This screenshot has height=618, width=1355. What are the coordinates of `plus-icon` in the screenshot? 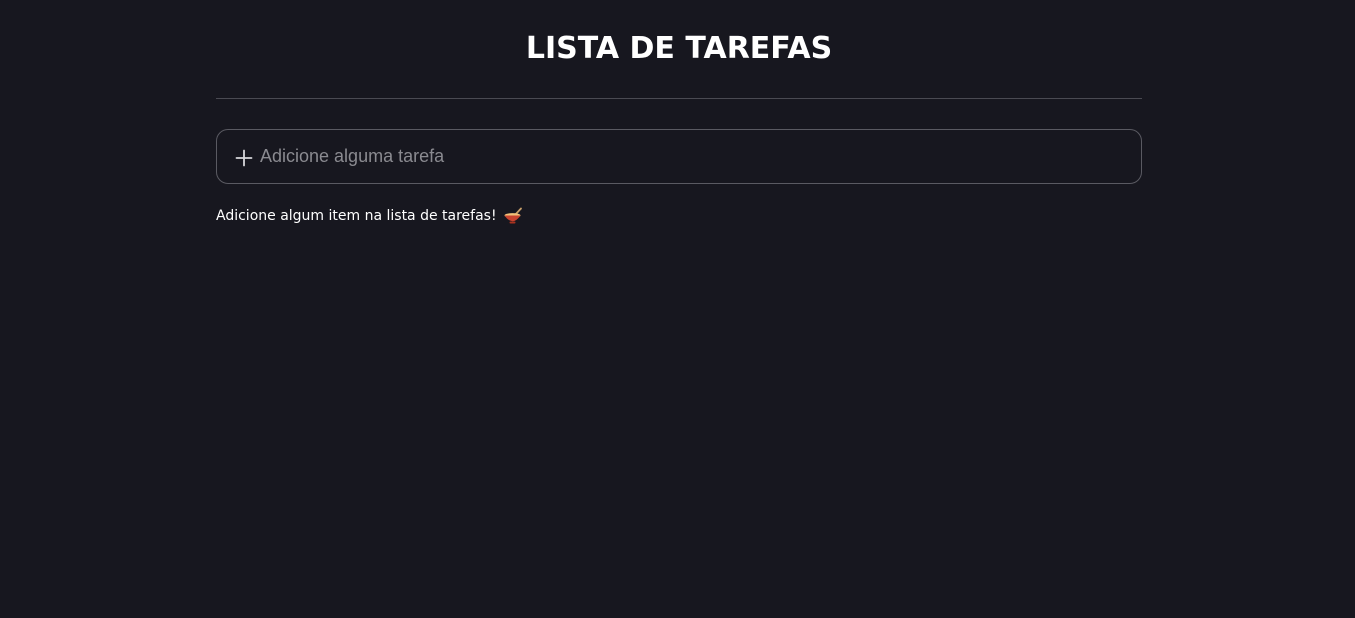 It's located at (244, 158).